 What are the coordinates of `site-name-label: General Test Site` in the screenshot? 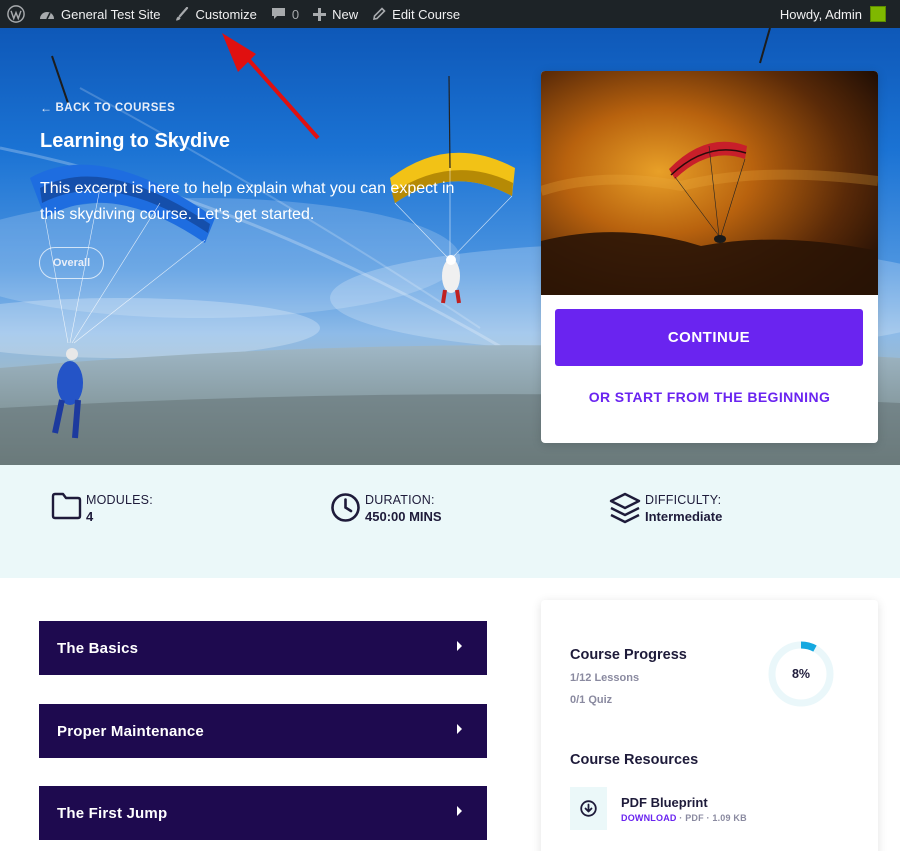 It's located at (111, 14).